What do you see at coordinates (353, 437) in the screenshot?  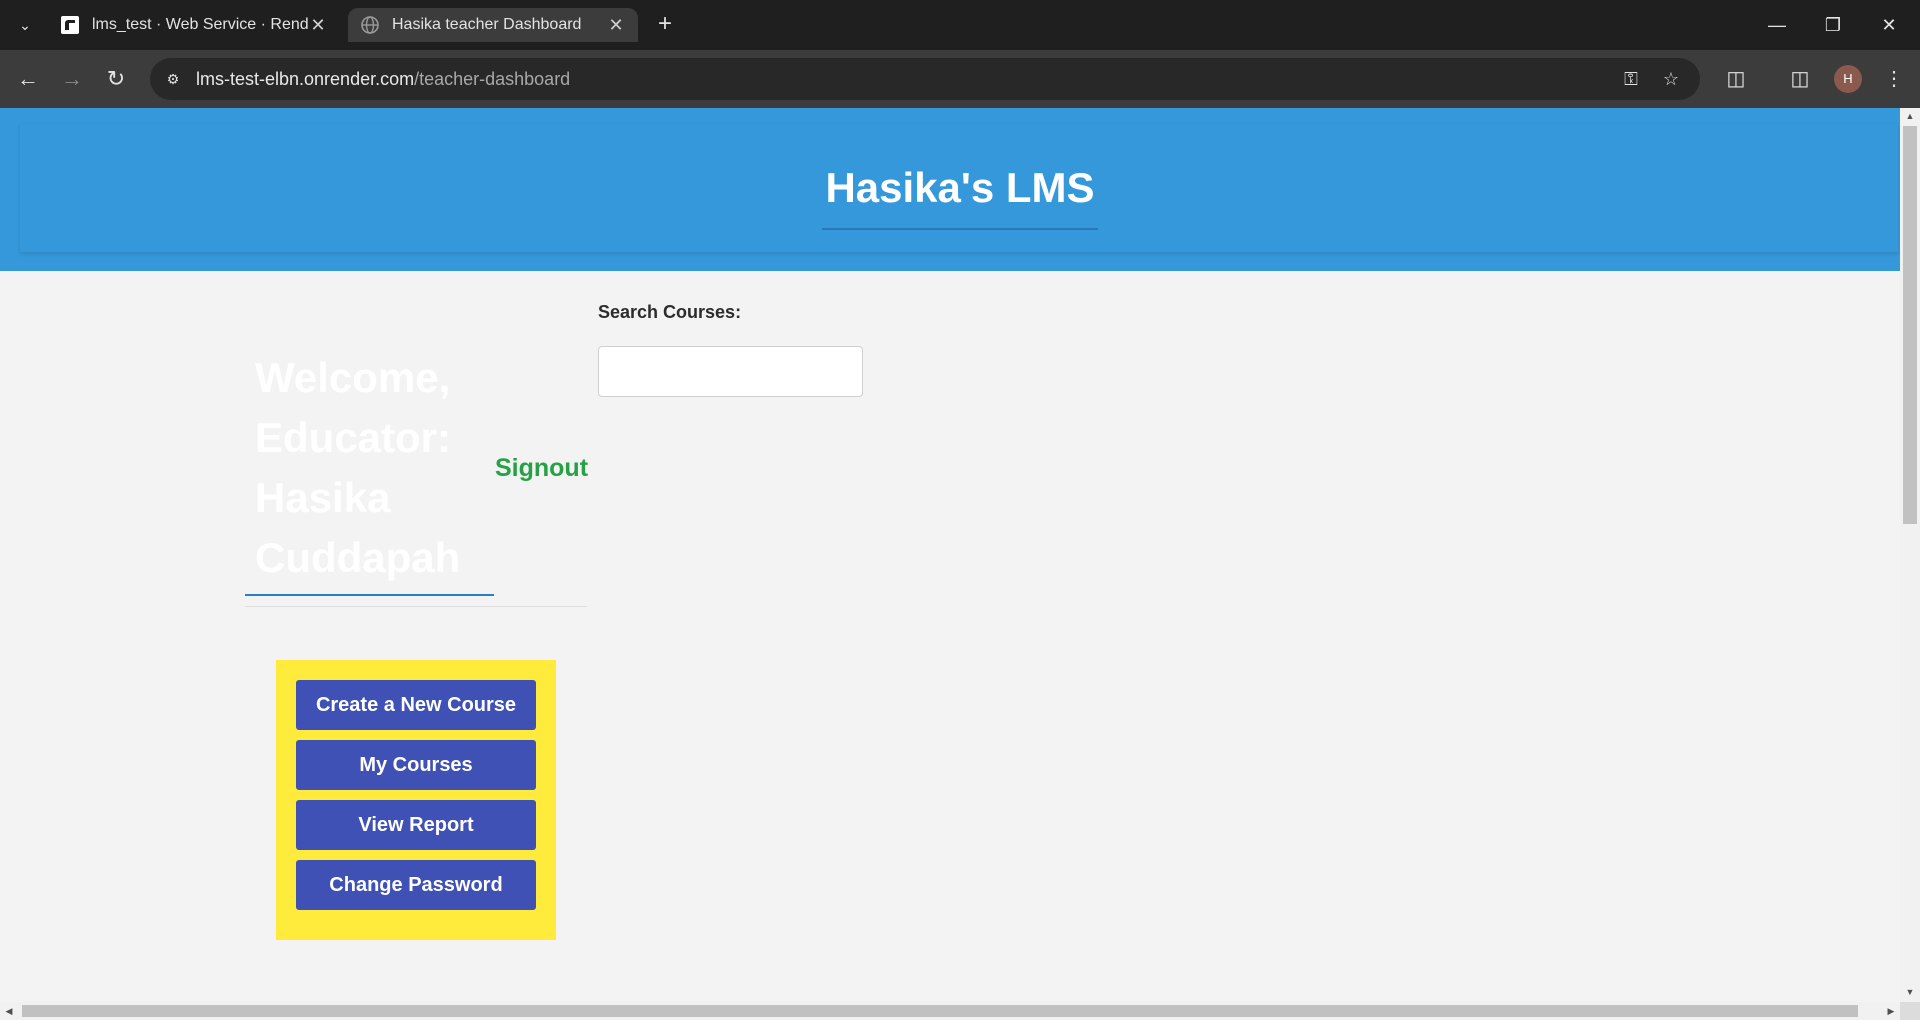 I see `welcome-line: Educator:` at bounding box center [353, 437].